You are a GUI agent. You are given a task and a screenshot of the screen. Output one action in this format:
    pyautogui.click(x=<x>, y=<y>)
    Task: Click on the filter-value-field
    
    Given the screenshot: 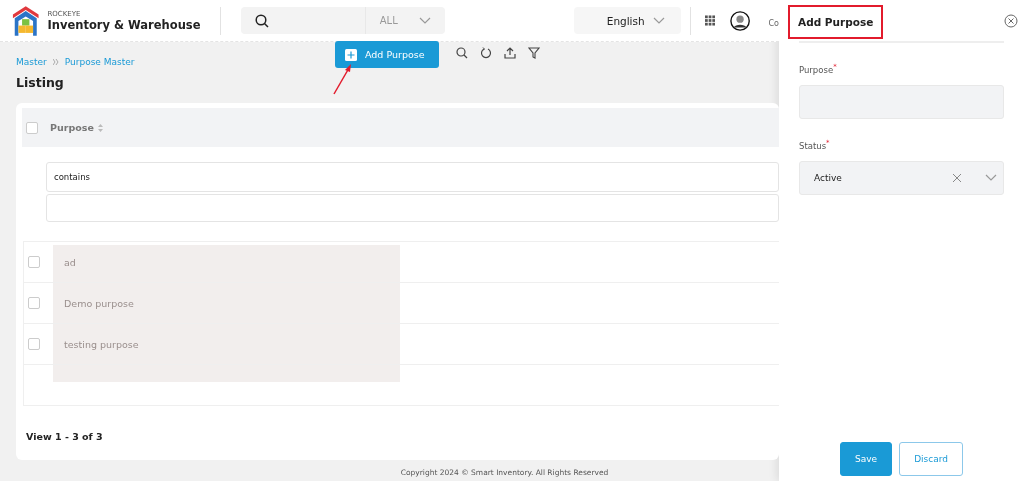 What is the action you would take?
    pyautogui.click(x=412, y=208)
    